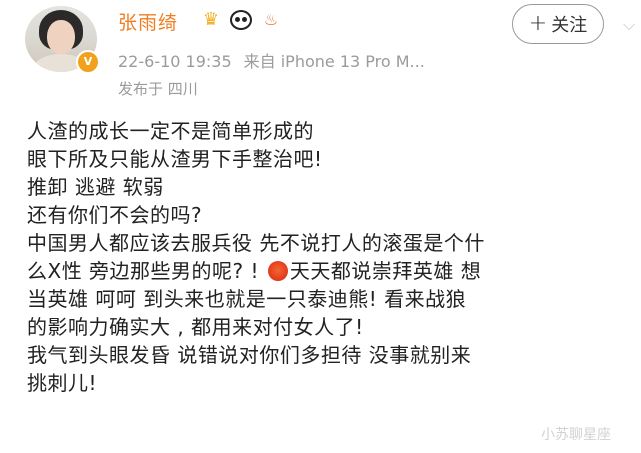  Describe the element at coordinates (88, 62) in the screenshot. I see `verified-badge-icon: V` at that location.